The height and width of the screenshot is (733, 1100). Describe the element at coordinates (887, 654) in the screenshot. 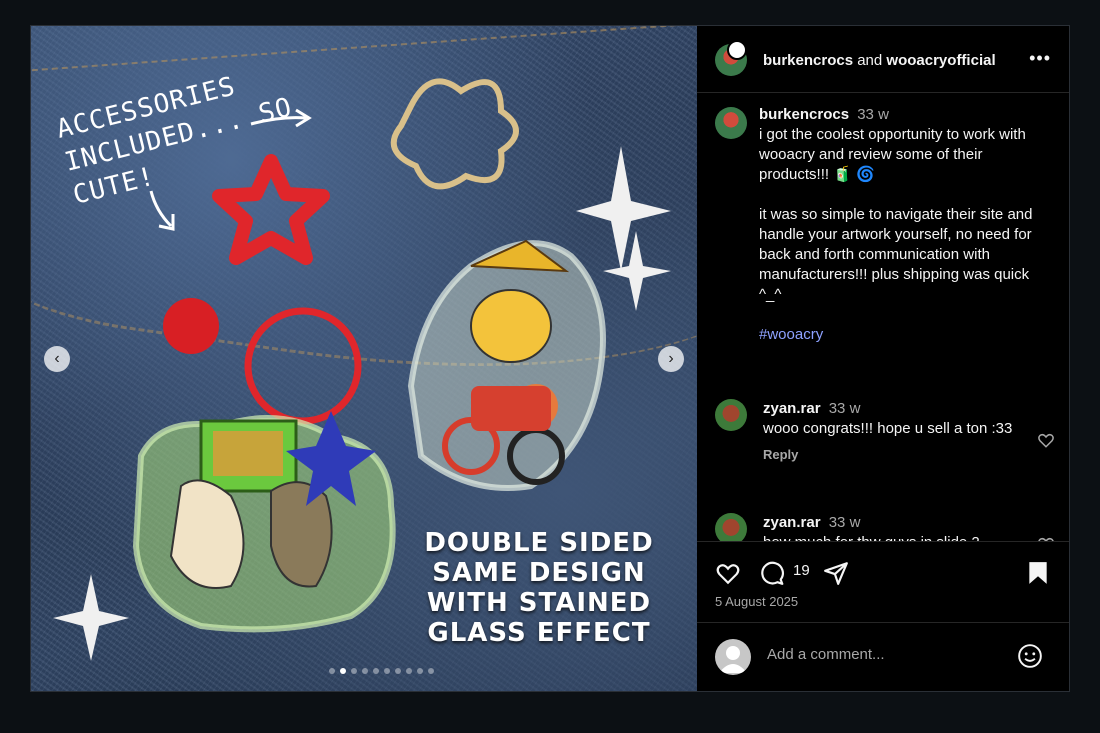

I see `comment-input` at that location.